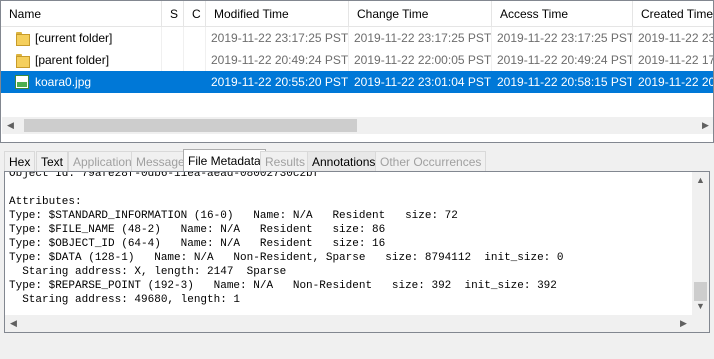 The width and height of the screenshot is (714, 359). What do you see at coordinates (420, 14) in the screenshot?
I see `column-header-change-time: Change Time` at bounding box center [420, 14].